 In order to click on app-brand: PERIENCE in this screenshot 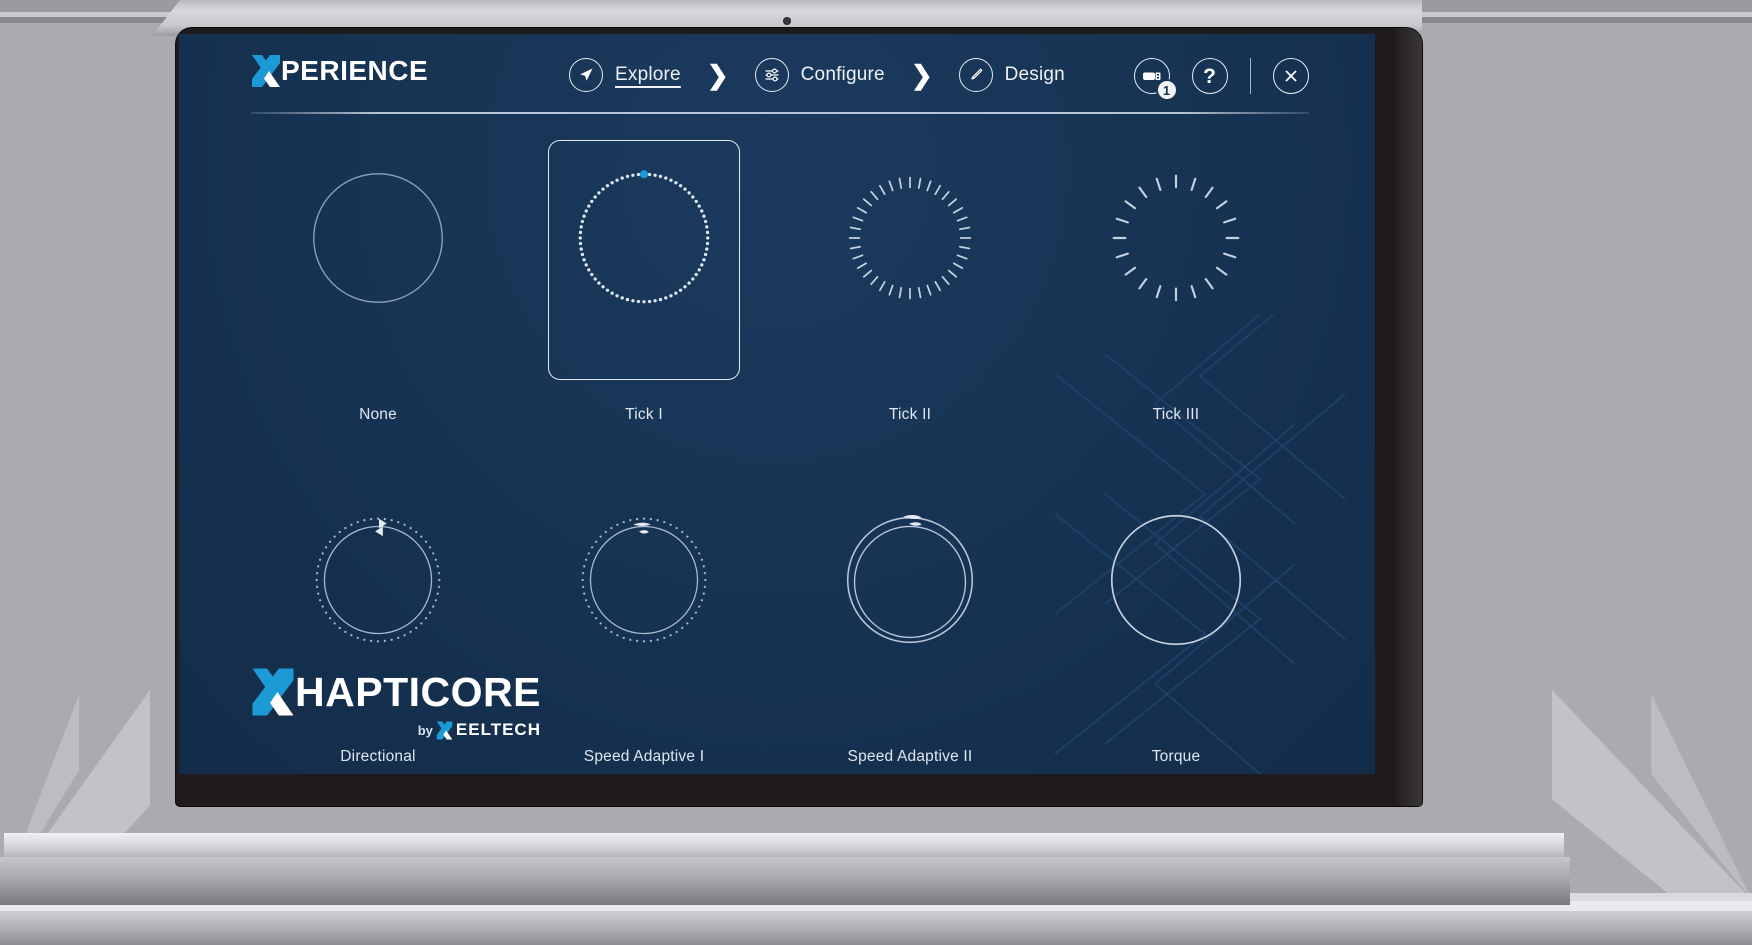, I will do `click(339, 71)`.